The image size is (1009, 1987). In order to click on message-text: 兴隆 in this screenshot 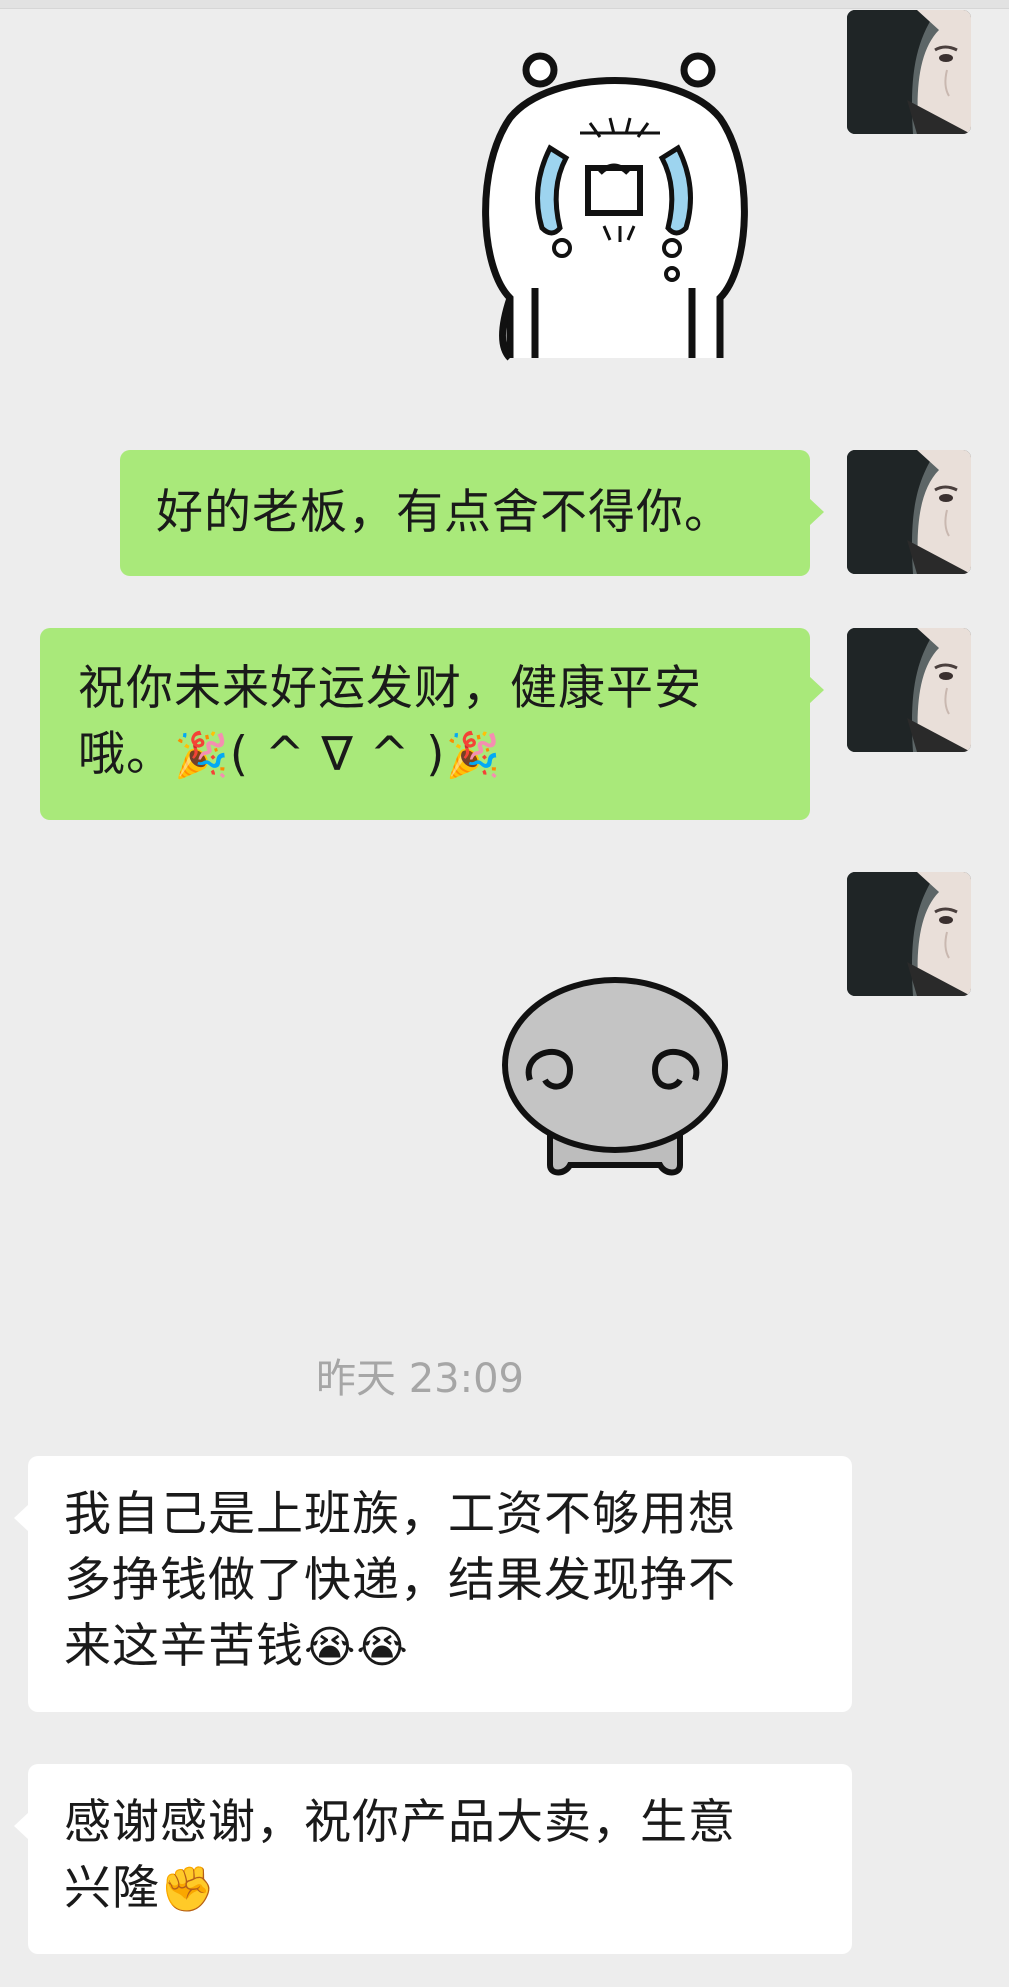, I will do `click(112, 1888)`.